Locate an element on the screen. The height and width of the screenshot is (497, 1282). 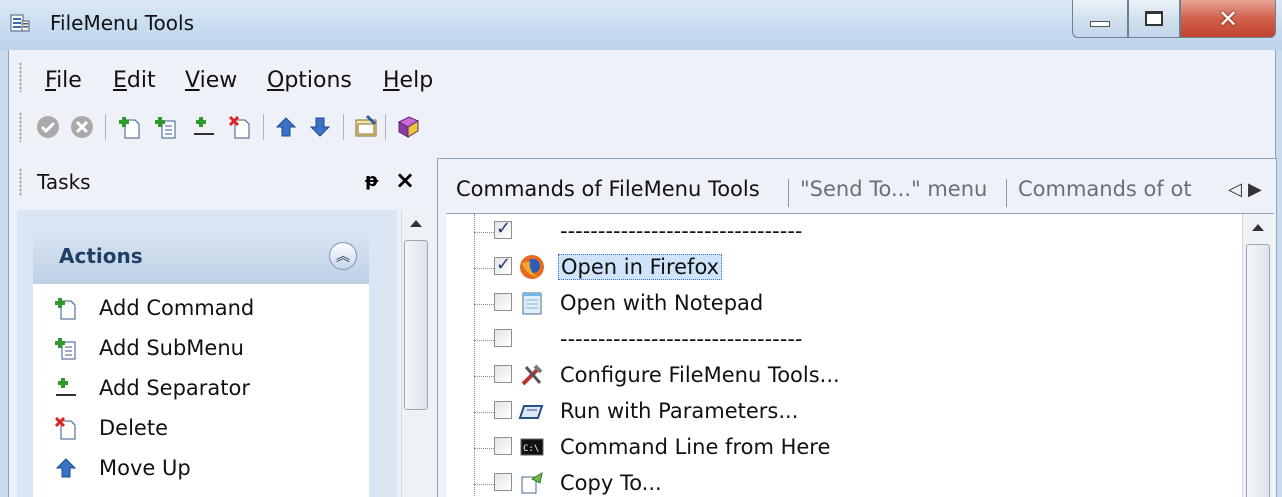
toolbar is located at coordinates (279, 126).